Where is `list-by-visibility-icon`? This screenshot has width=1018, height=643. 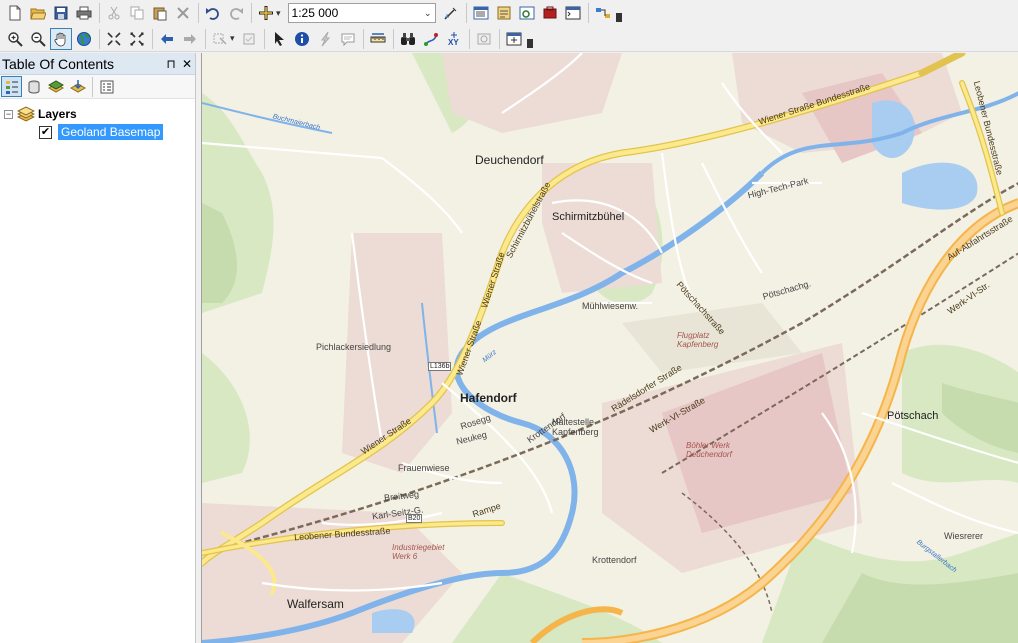 list-by-visibility-icon is located at coordinates (55, 86).